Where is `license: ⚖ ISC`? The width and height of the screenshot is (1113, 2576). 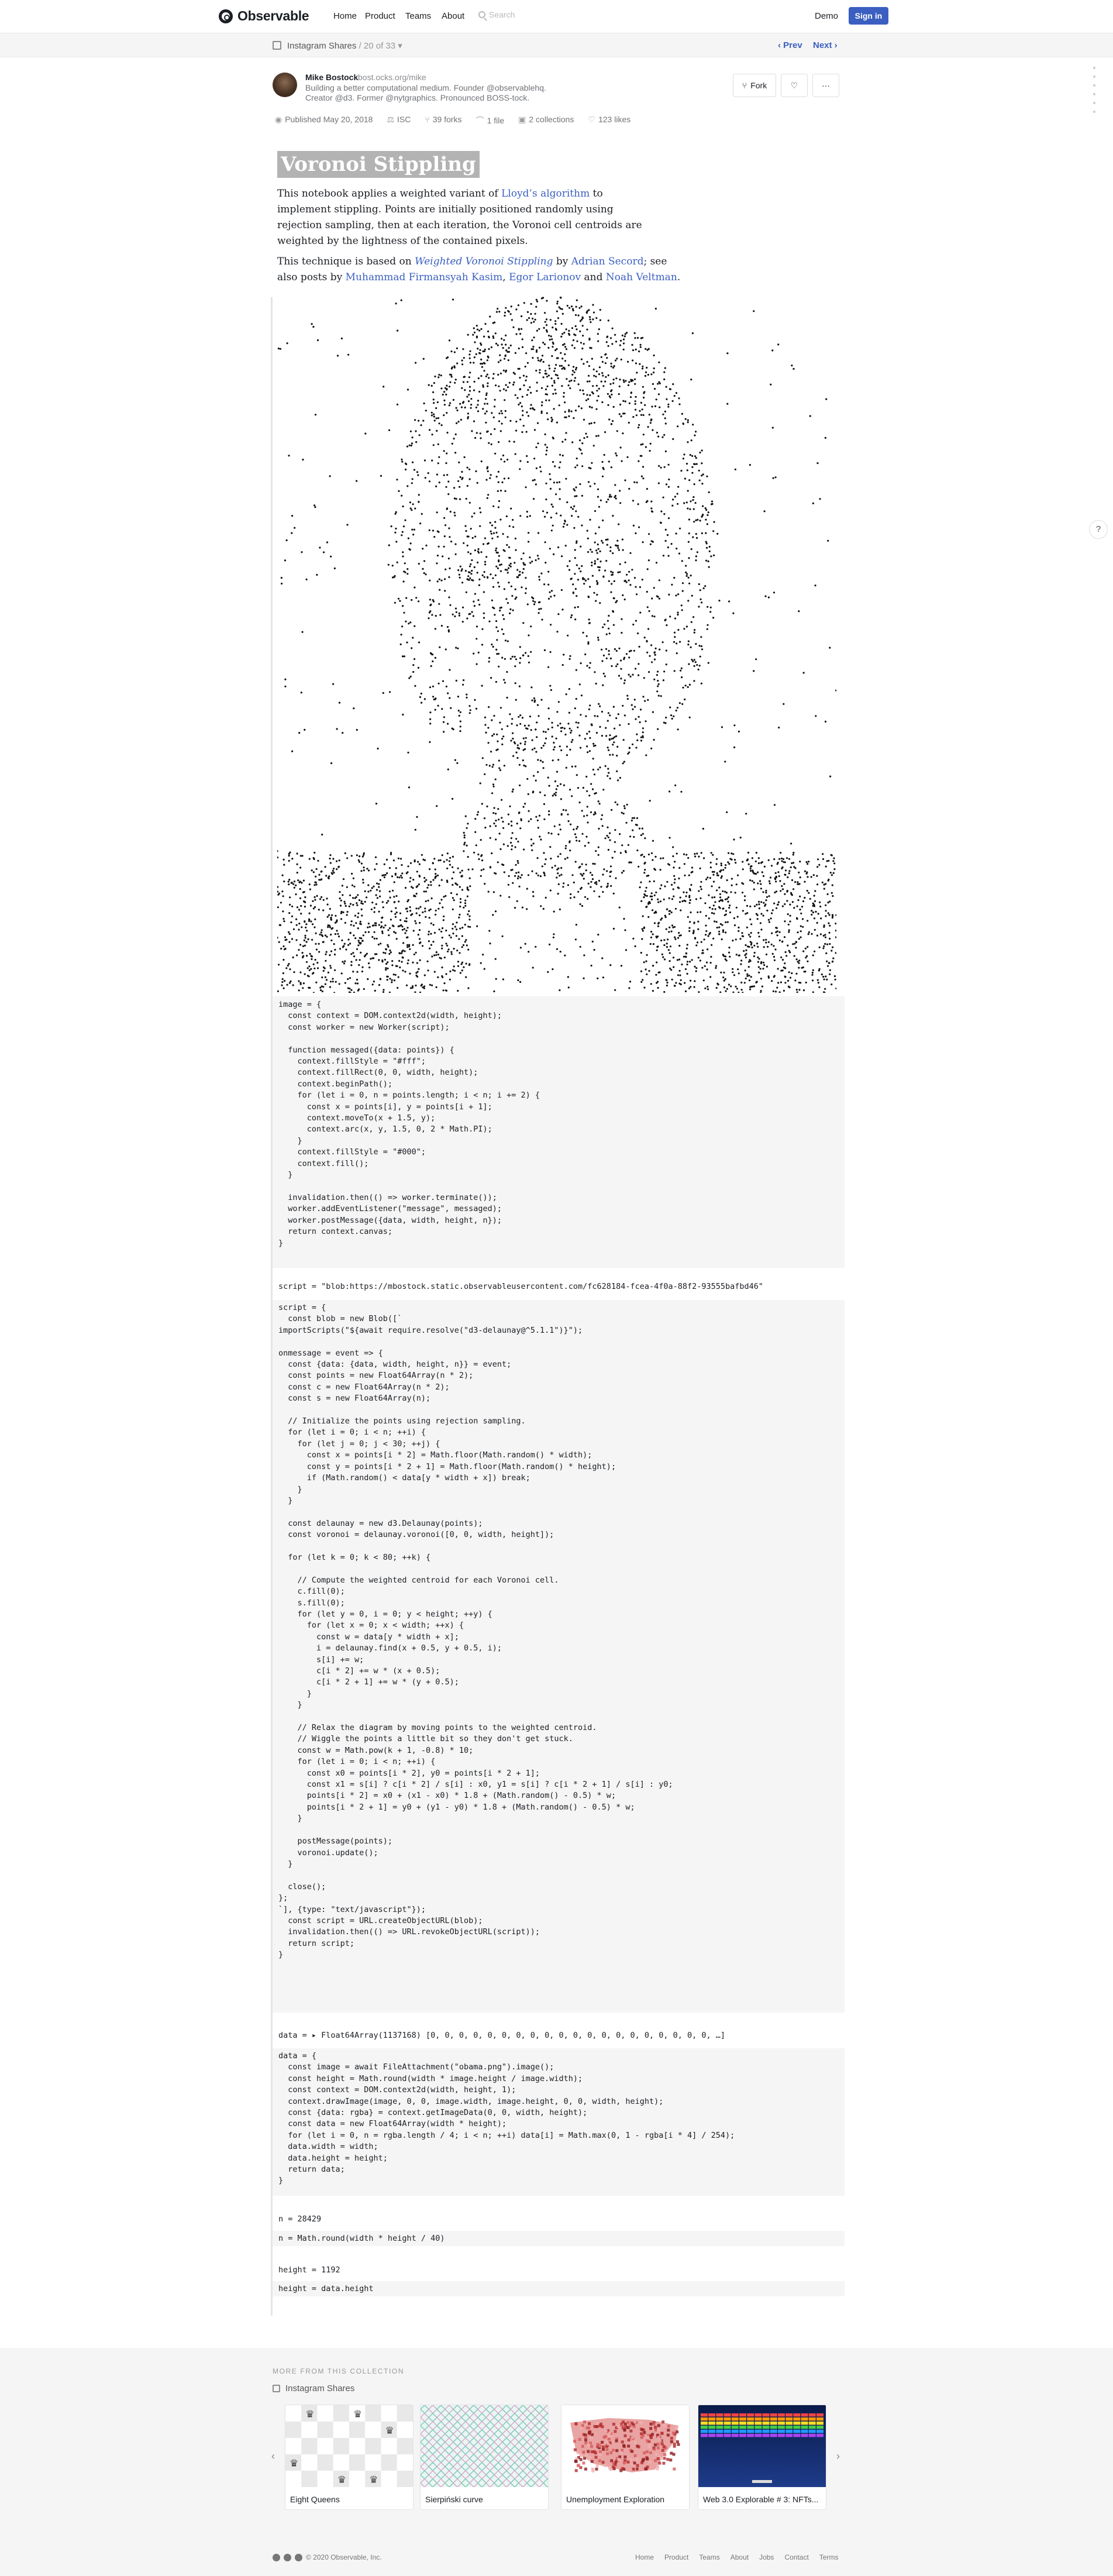 license: ⚖ ISC is located at coordinates (399, 120).